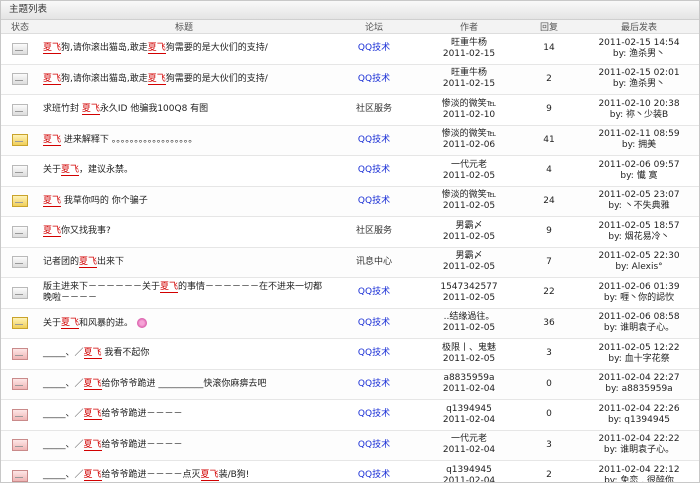 This screenshot has height=483, width=700. Describe the element at coordinates (639, 409) in the screenshot. I see `last-post-time: 2011-02-04 22:26` at that location.